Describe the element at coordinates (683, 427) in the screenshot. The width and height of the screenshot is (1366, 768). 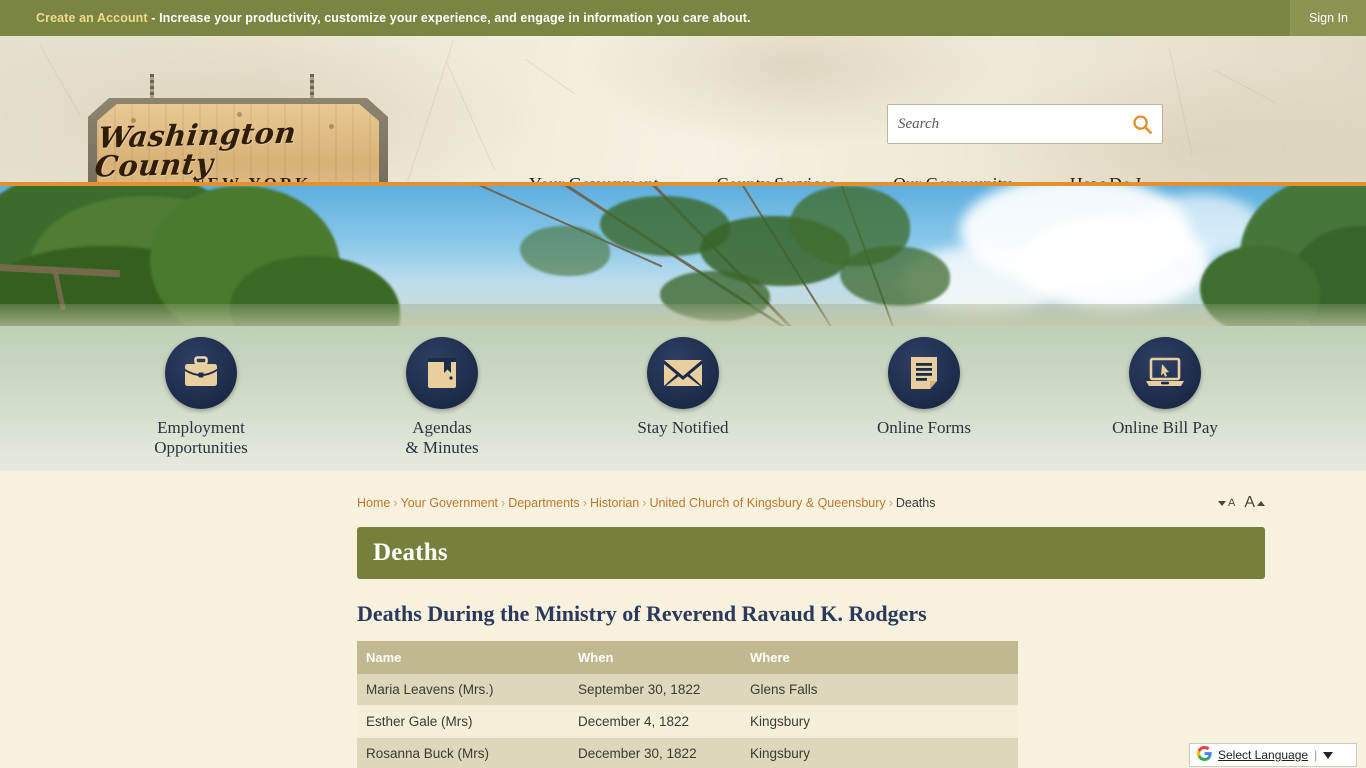
I see `quicklink-label: Stay Notified` at that location.